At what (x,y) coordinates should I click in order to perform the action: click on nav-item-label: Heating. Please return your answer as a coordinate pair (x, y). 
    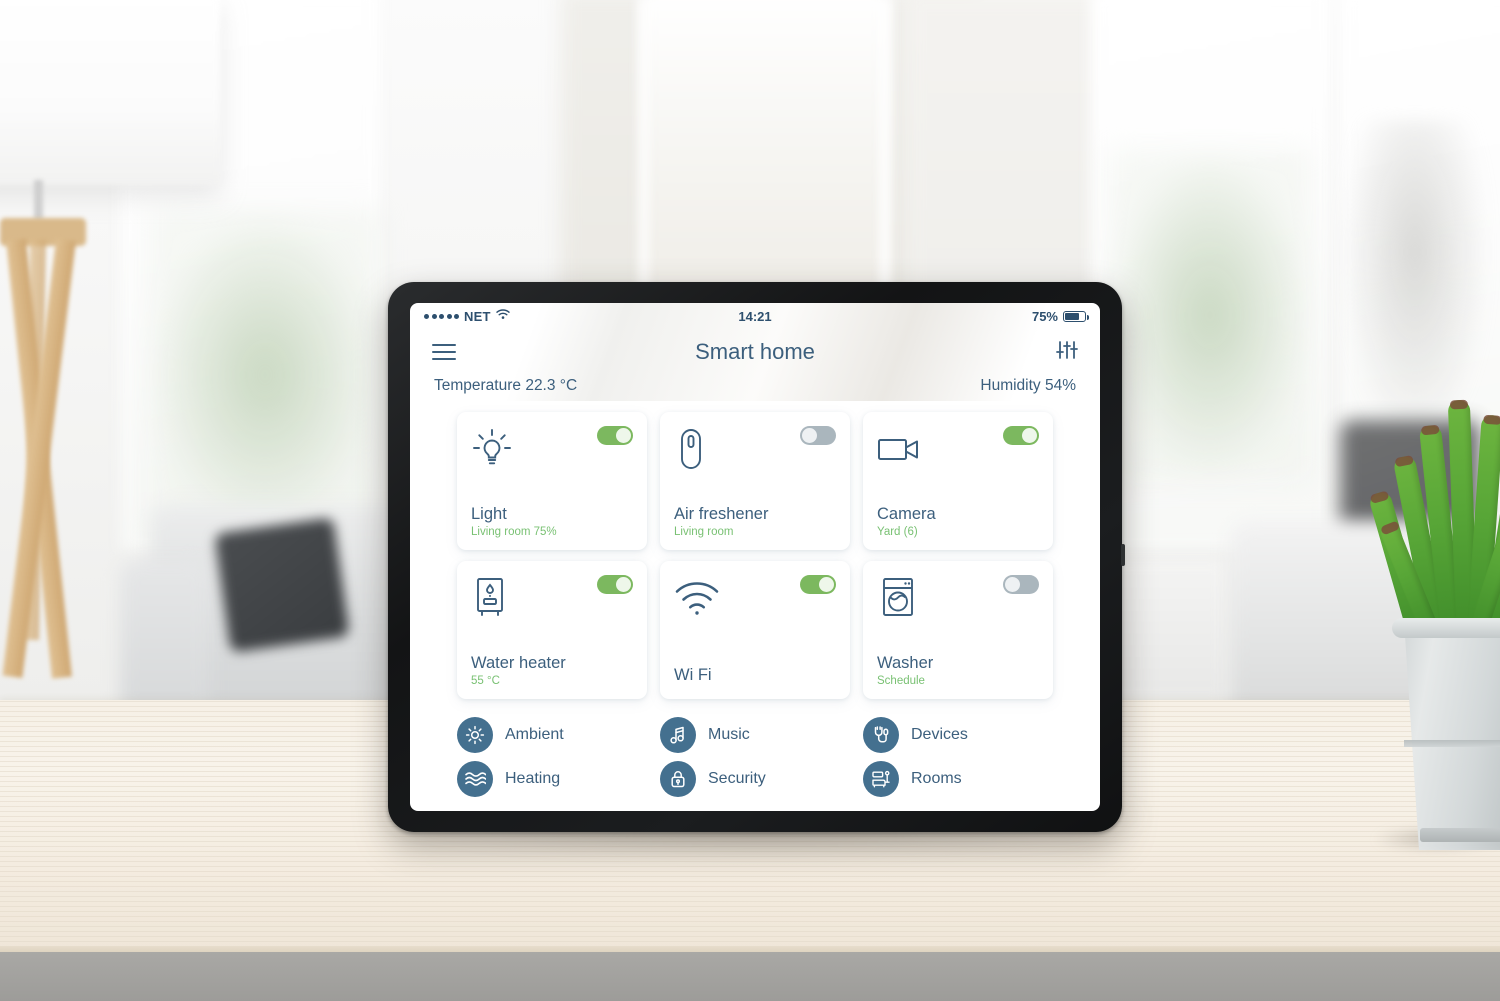
    Looking at the image, I should click on (533, 778).